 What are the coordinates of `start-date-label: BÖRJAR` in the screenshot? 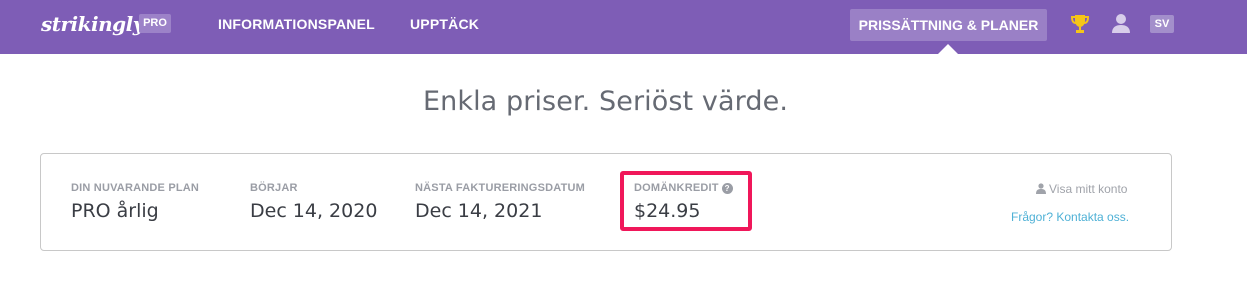 It's located at (274, 188).